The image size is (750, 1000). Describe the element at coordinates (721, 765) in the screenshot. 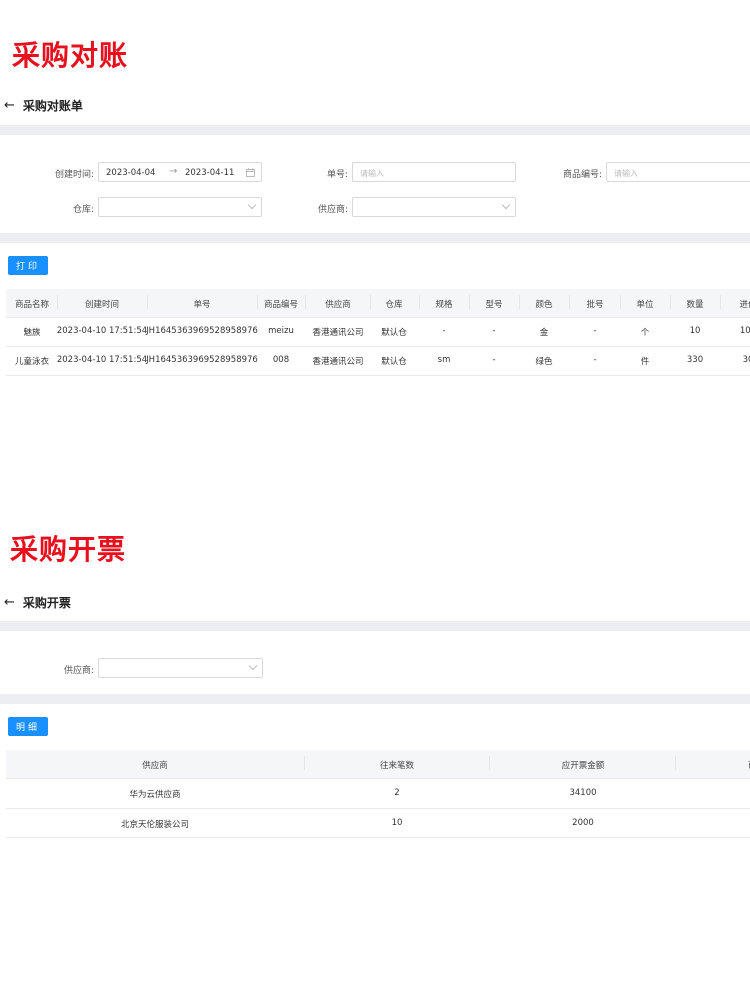

I see `section2-column-header: 已` at that location.